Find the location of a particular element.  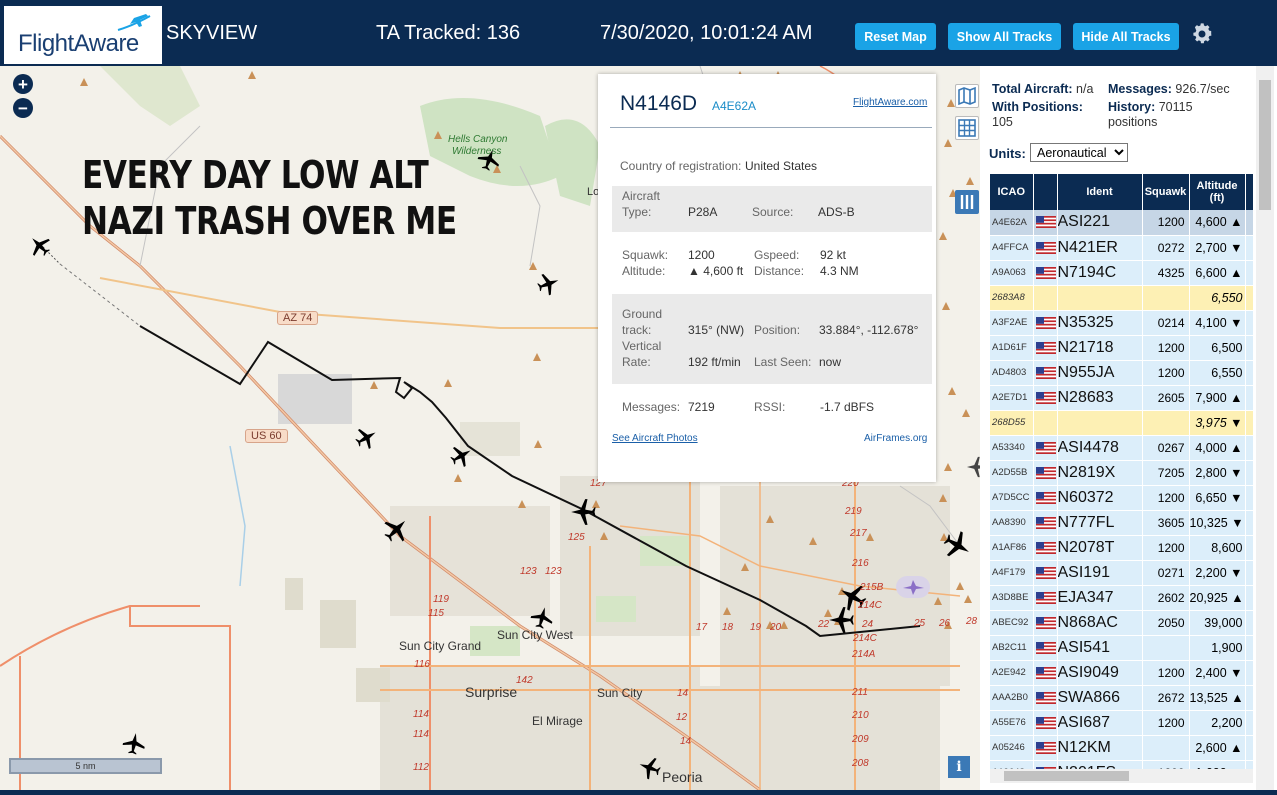

airframes-link: AirFrames.org is located at coordinates (895, 438).